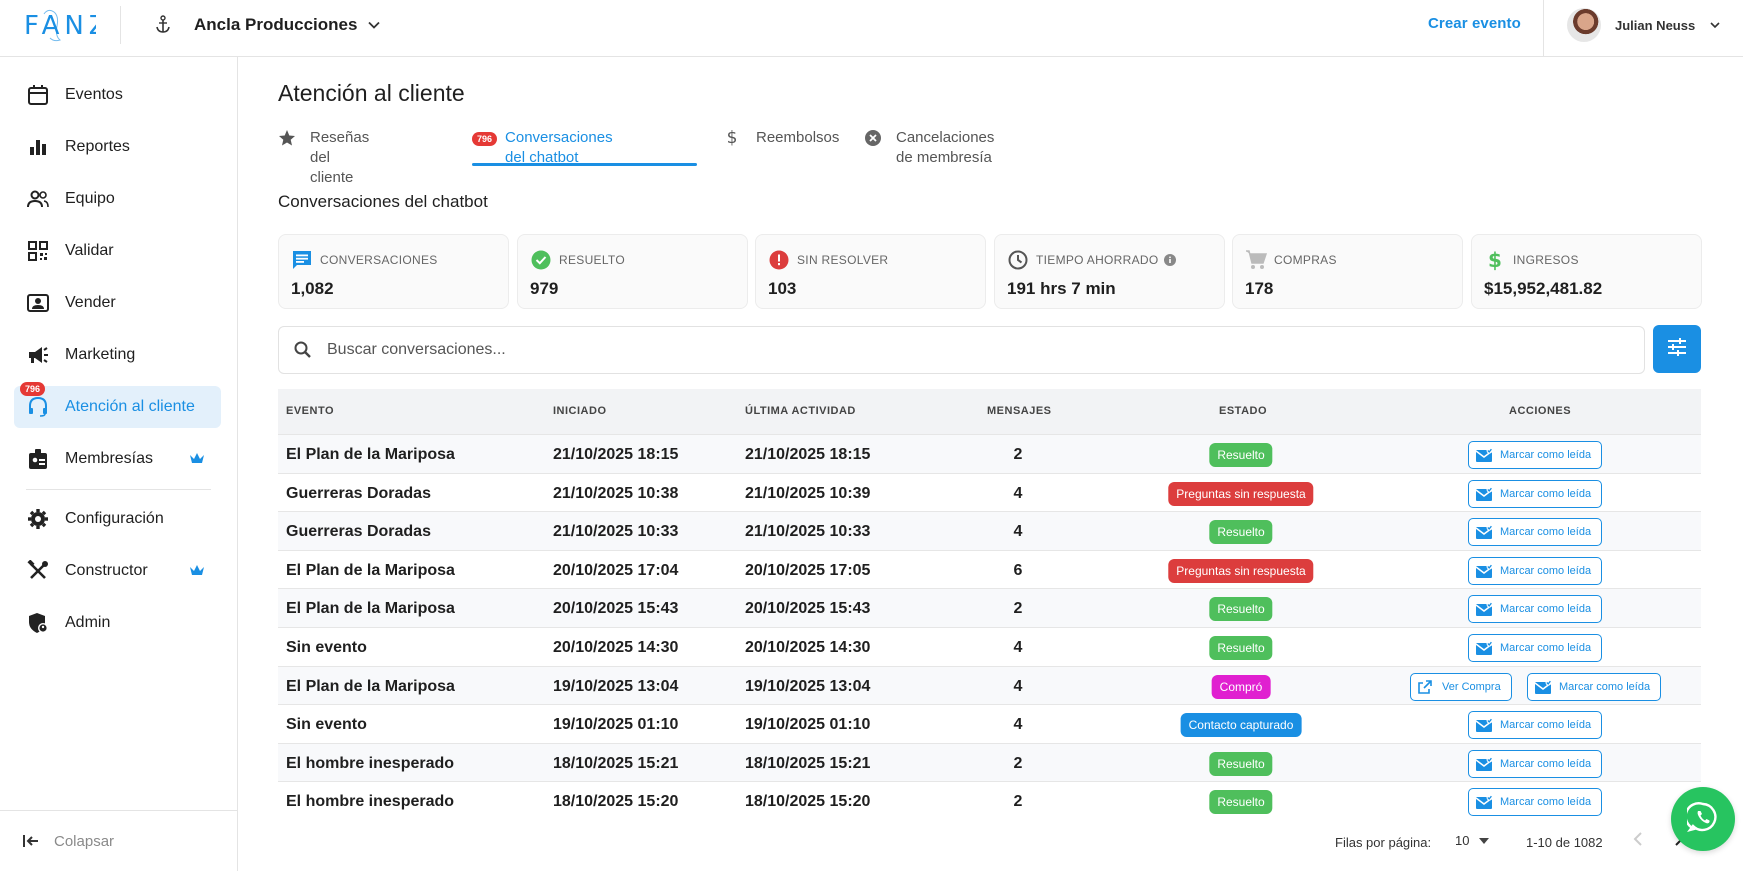 This screenshot has width=1743, height=871. Describe the element at coordinates (117, 519) in the screenshot. I see `sidebar-item-configuracion: Configuración` at that location.